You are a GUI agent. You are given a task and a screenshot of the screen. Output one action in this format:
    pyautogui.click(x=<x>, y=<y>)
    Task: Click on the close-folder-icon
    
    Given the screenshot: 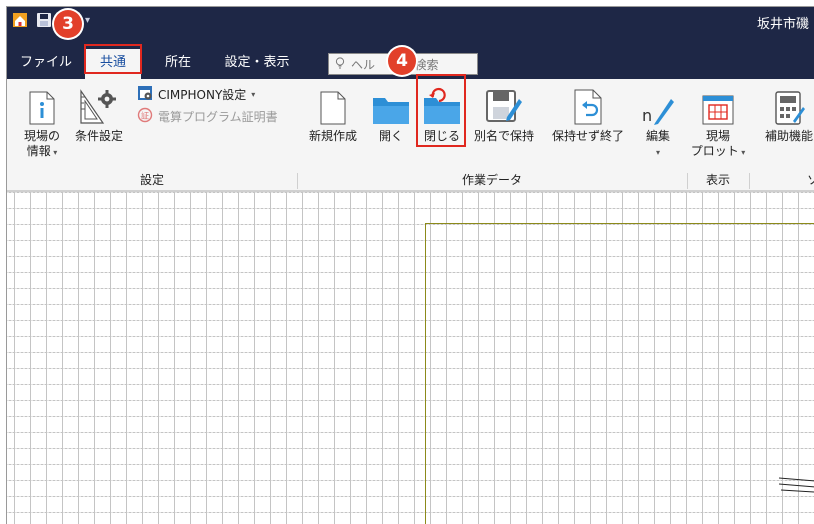 What is the action you would take?
    pyautogui.click(x=442, y=103)
    